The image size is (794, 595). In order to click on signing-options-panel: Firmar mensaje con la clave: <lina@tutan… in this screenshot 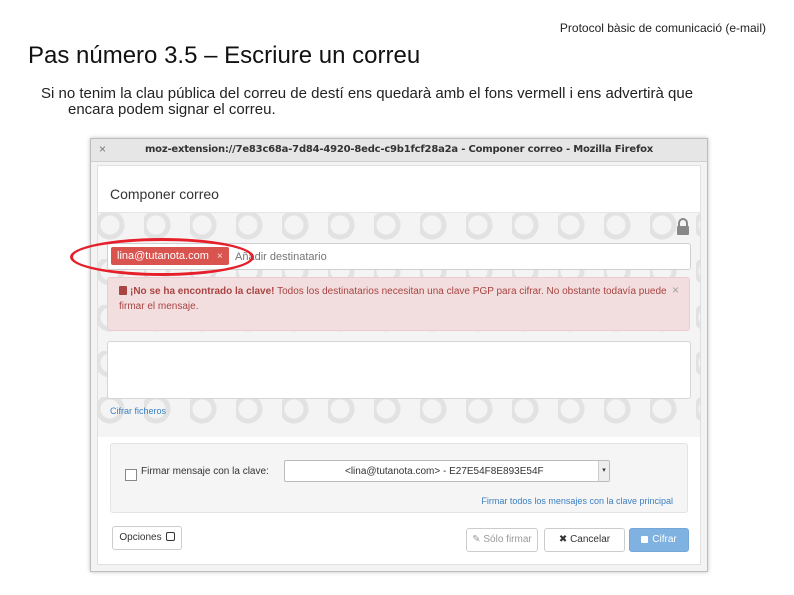, I will do `click(399, 478)`.